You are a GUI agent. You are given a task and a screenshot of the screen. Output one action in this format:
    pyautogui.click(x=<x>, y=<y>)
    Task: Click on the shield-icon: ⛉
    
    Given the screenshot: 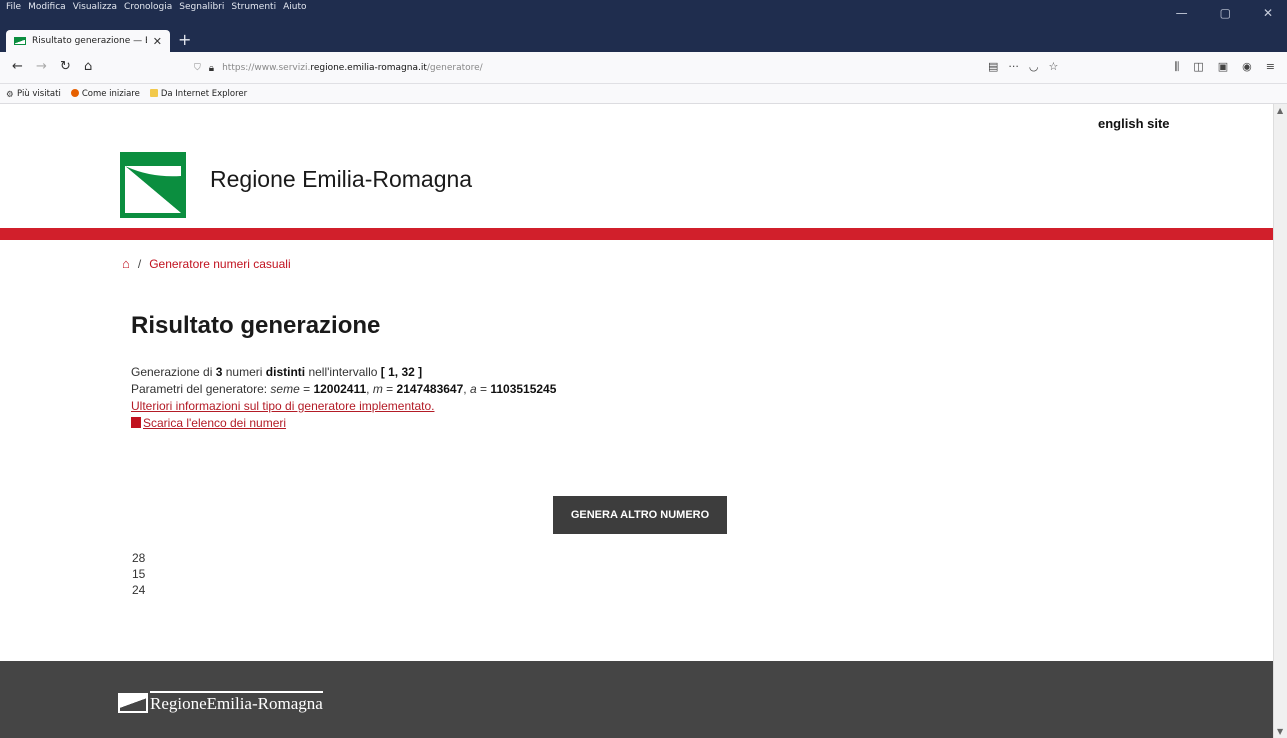 What is the action you would take?
    pyautogui.click(x=197, y=68)
    